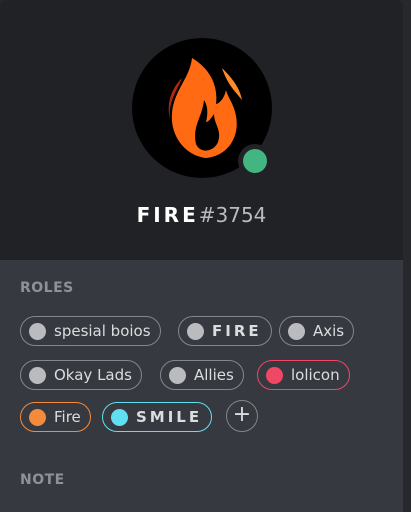  Describe the element at coordinates (329, 331) in the screenshot. I see `role-label: Axis` at that location.